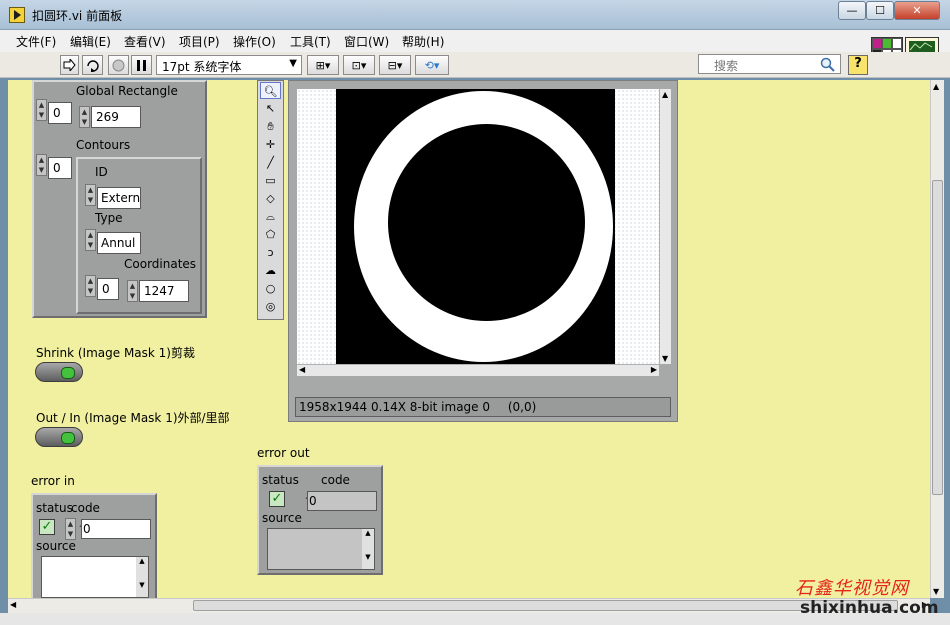  What do you see at coordinates (92, 65) in the screenshot?
I see `run-continuously-button` at bounding box center [92, 65].